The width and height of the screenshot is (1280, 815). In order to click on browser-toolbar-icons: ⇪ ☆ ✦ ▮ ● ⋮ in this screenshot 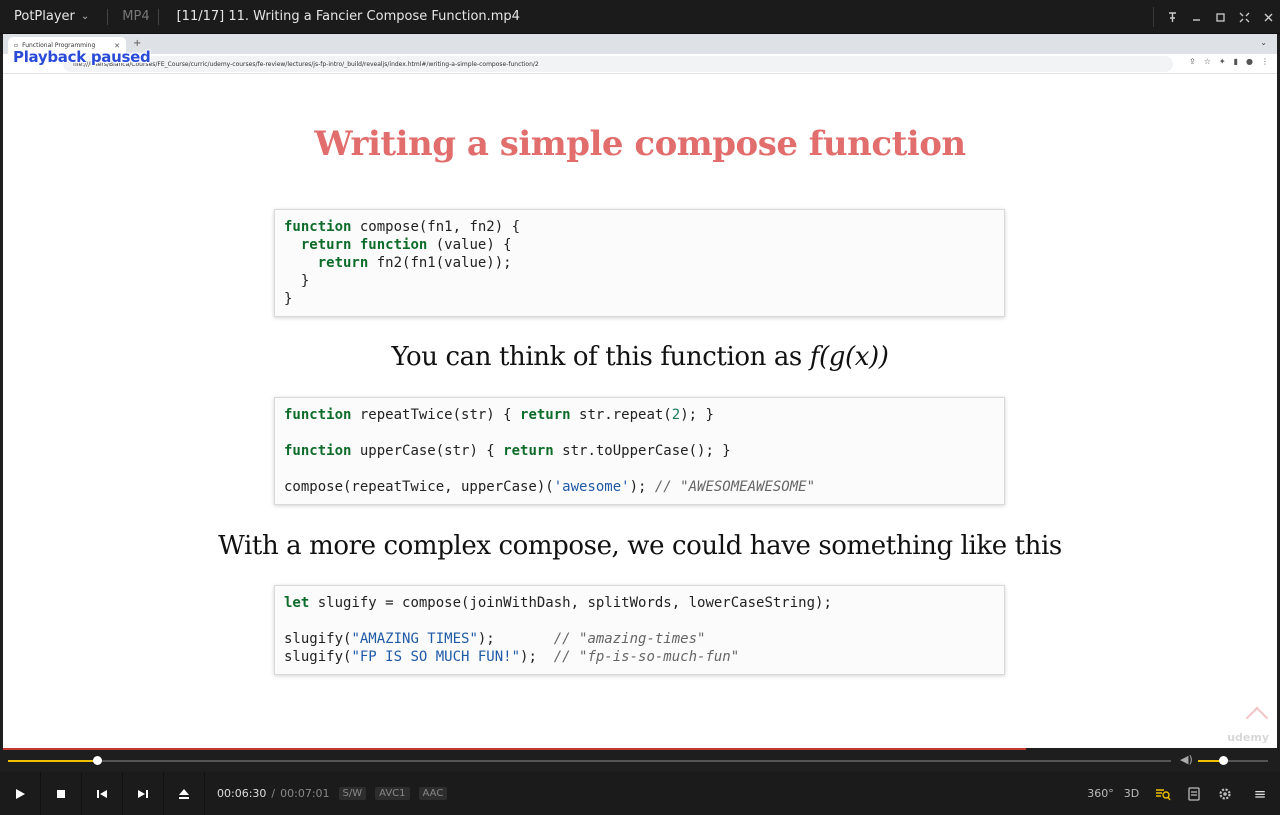, I will do `click(1229, 61)`.